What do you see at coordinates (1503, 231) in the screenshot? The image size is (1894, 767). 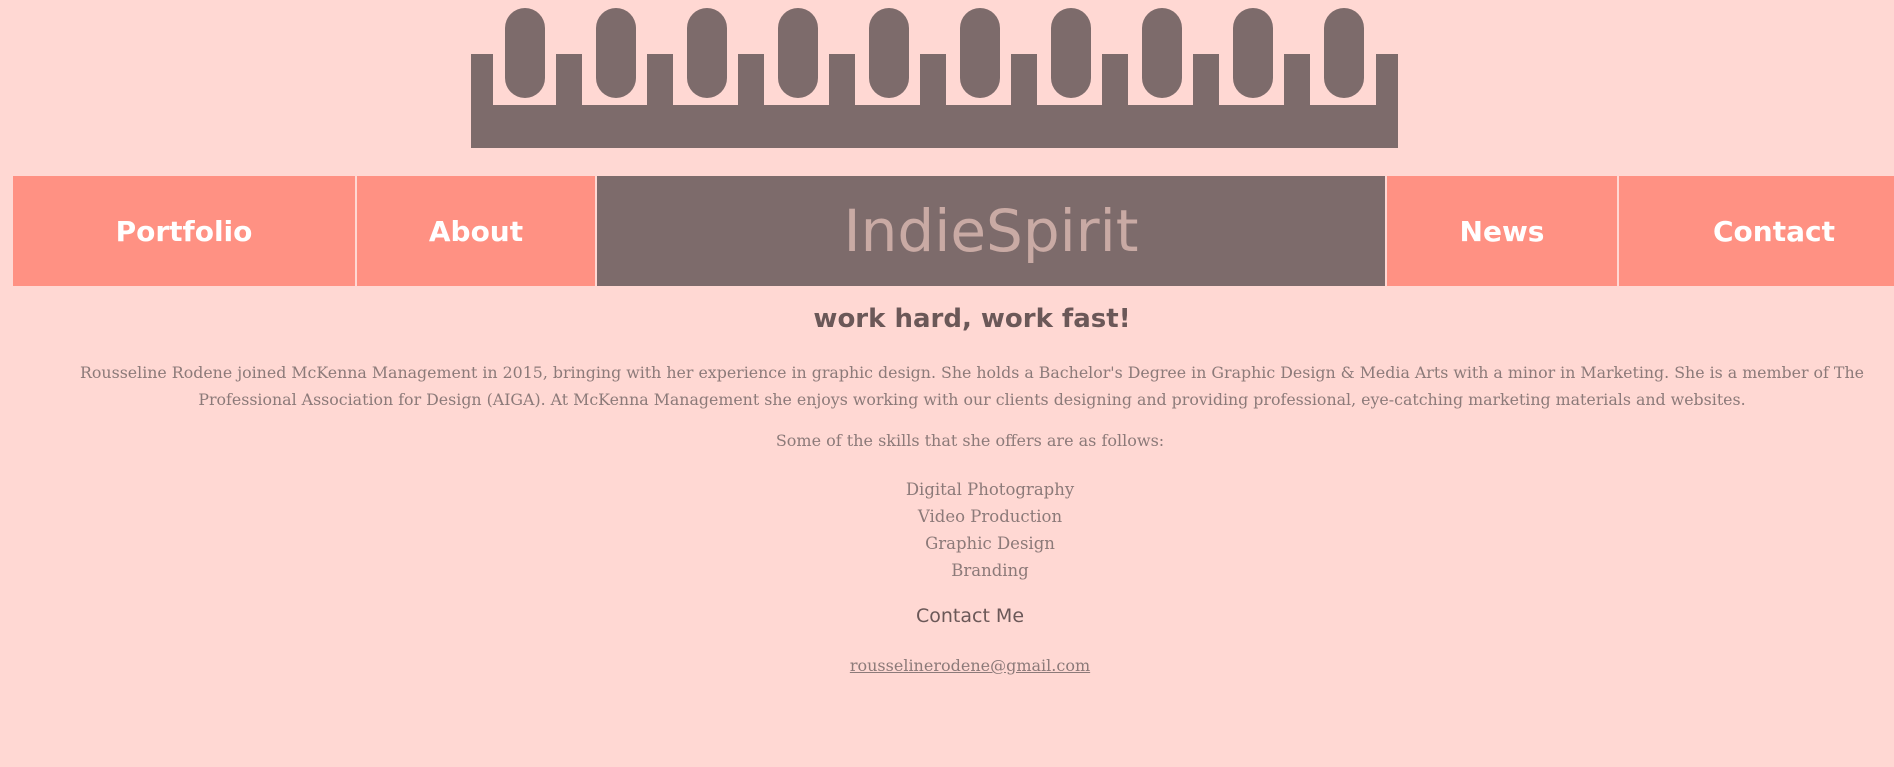 I see `nav-news: News` at bounding box center [1503, 231].